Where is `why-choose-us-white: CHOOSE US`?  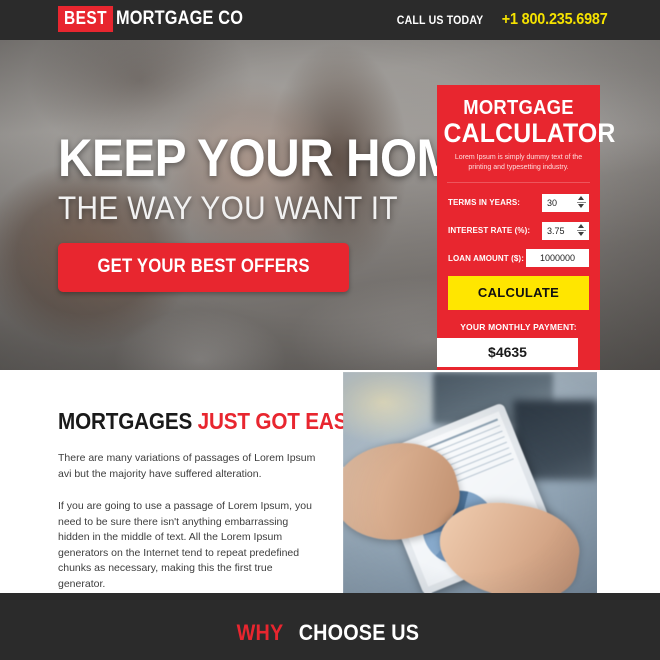
why-choose-us-white: CHOOSE US is located at coordinates (359, 632).